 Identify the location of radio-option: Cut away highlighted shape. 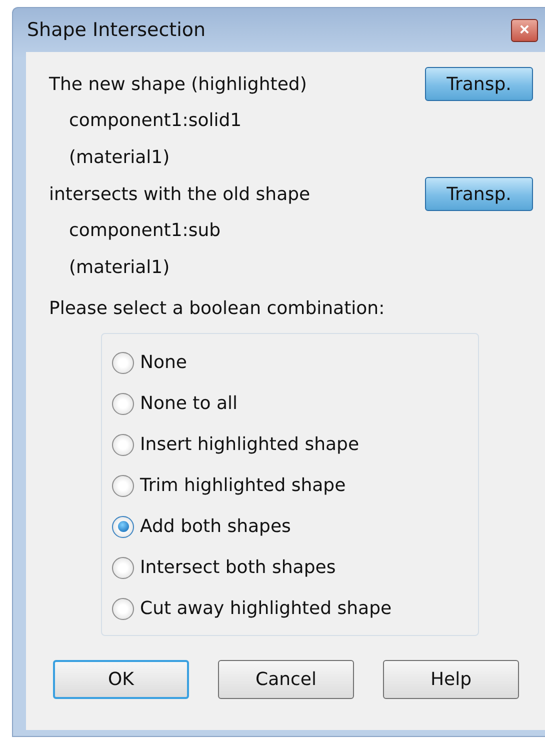
(295, 608).